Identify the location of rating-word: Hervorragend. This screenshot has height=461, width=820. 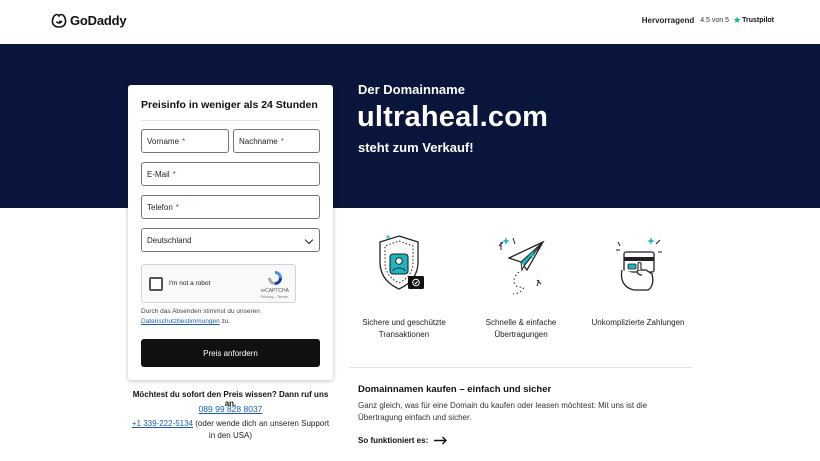
(668, 20).